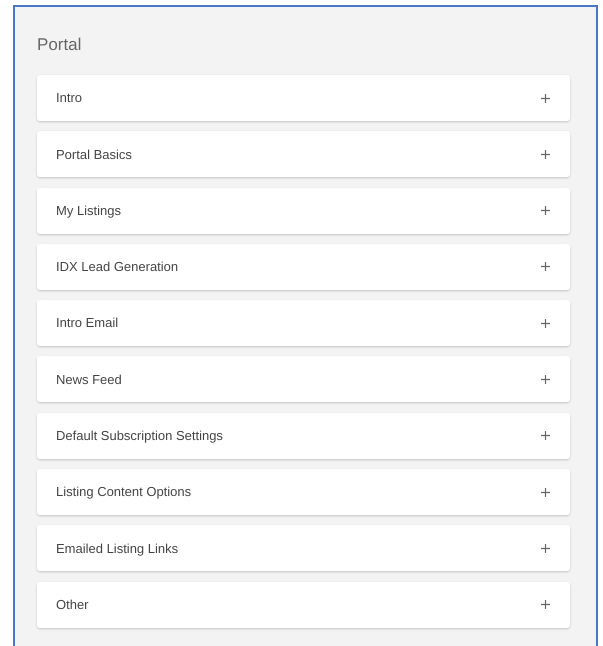 This screenshot has width=603, height=646. I want to click on accordion-header: Other, so click(303, 605).